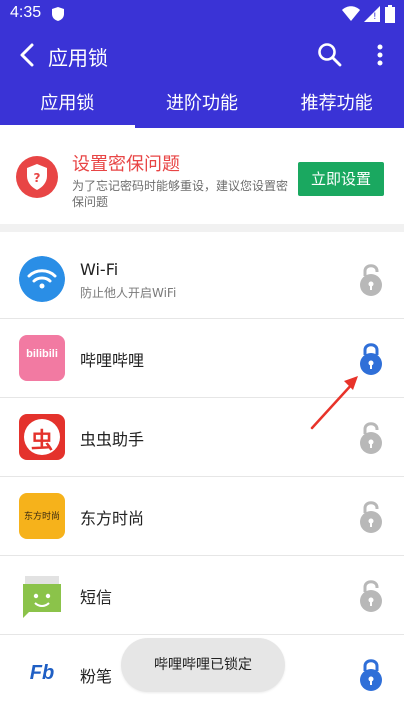  What do you see at coordinates (42, 597) in the screenshot?
I see `sms-app-icon` at bounding box center [42, 597].